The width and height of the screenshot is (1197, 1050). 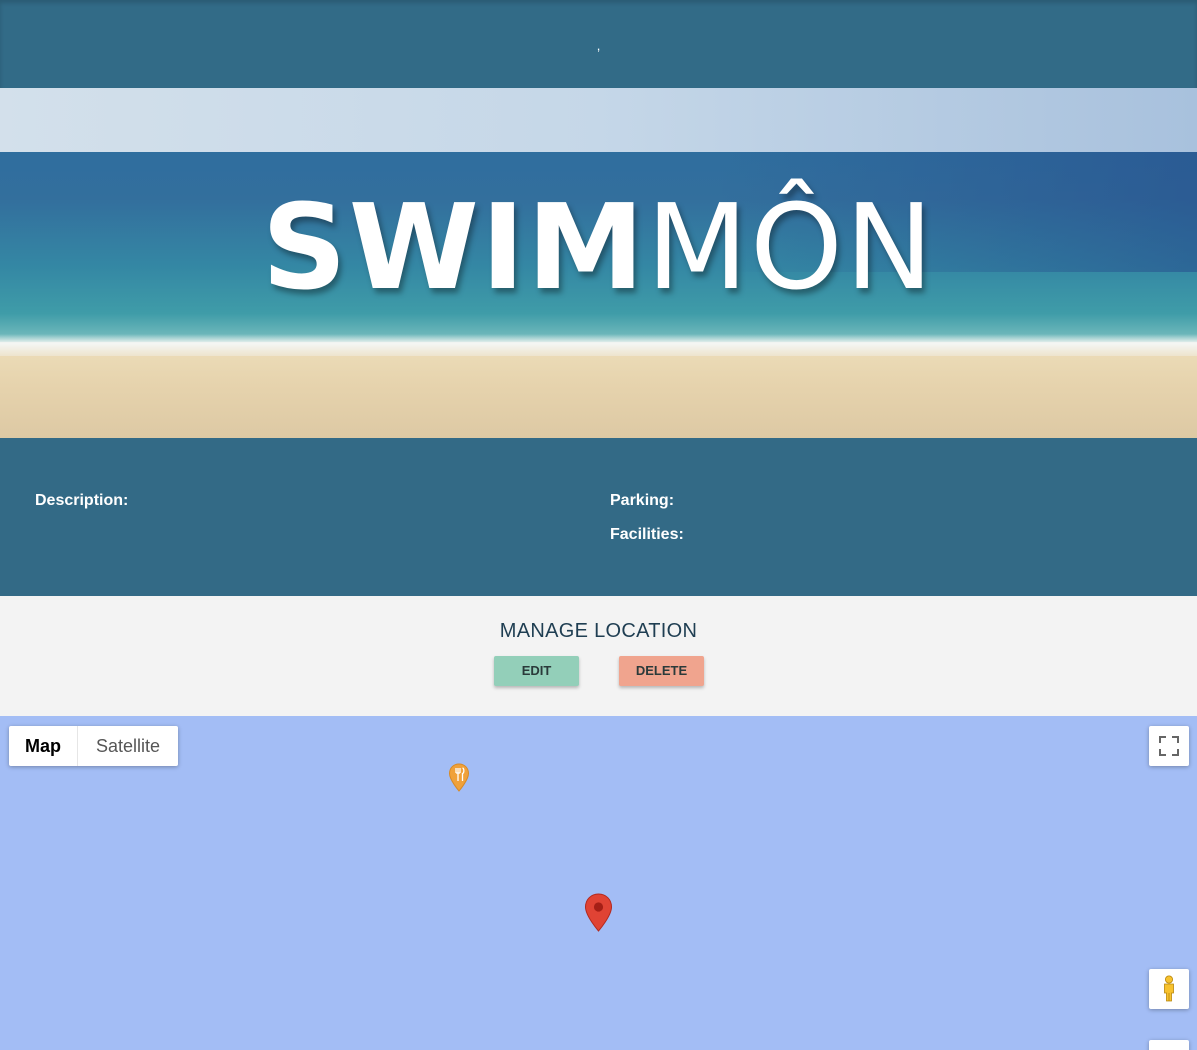 I want to click on pegman-icon, so click(x=1169, y=988).